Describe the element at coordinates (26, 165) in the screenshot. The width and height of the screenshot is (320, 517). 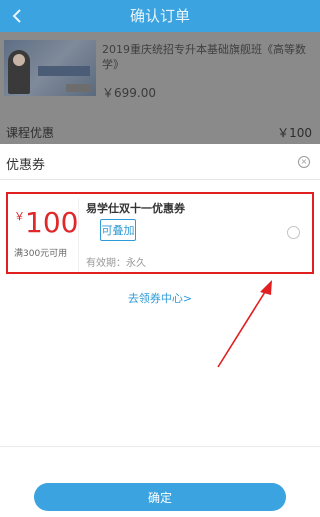
I see `coupon-sheet-title: 优惠券` at that location.